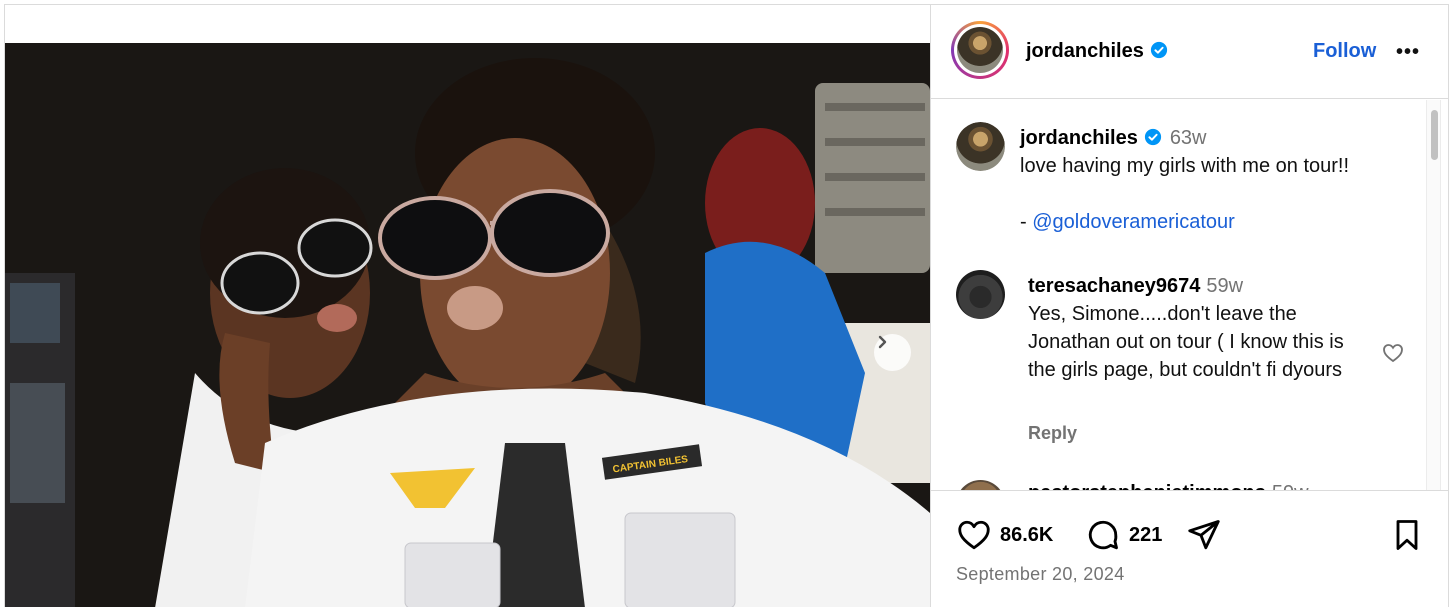  Describe the element at coordinates (1146, 534) in the screenshot. I see `comment-count: 221` at that location.